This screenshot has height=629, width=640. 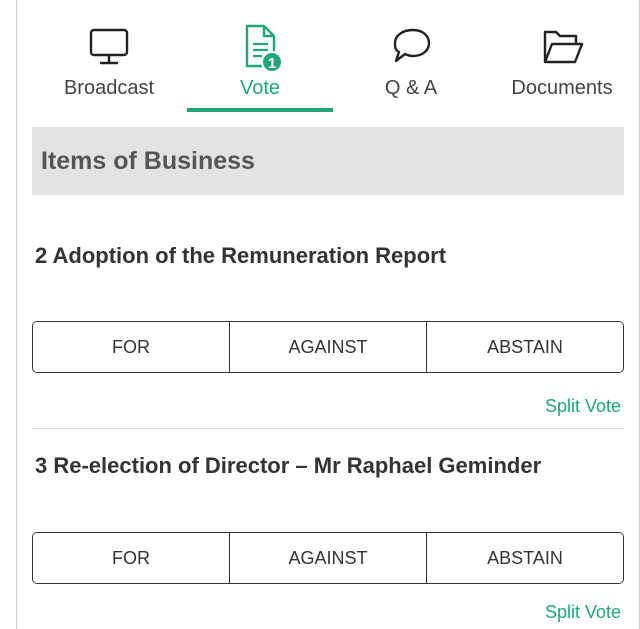 What do you see at coordinates (412, 45) in the screenshot?
I see `speech-bubble-icon` at bounding box center [412, 45].